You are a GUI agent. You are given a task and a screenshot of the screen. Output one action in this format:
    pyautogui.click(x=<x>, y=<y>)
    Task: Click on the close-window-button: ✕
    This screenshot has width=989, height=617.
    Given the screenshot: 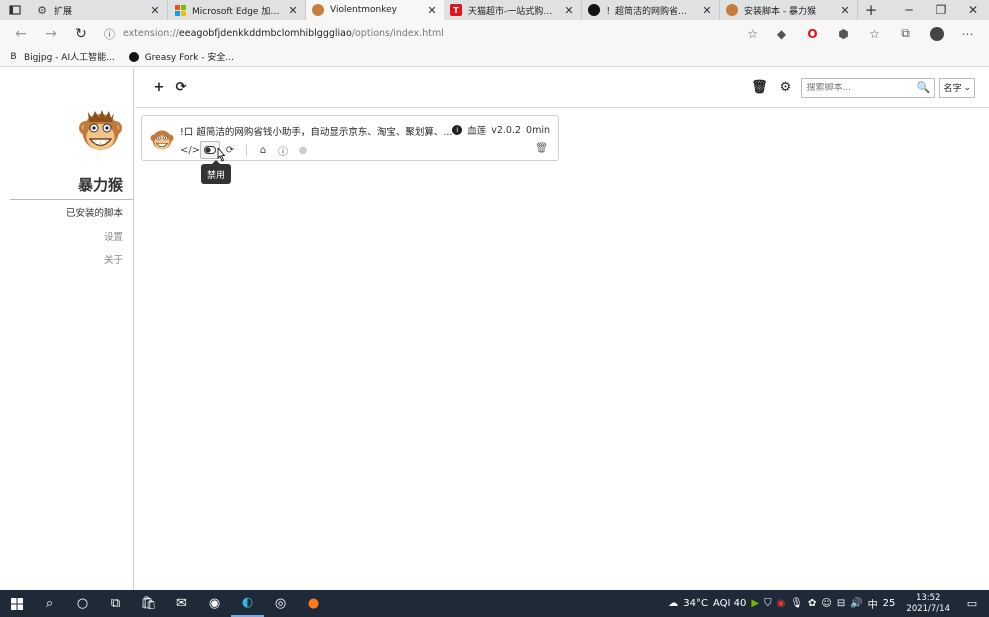 What is the action you would take?
    pyautogui.click(x=973, y=10)
    